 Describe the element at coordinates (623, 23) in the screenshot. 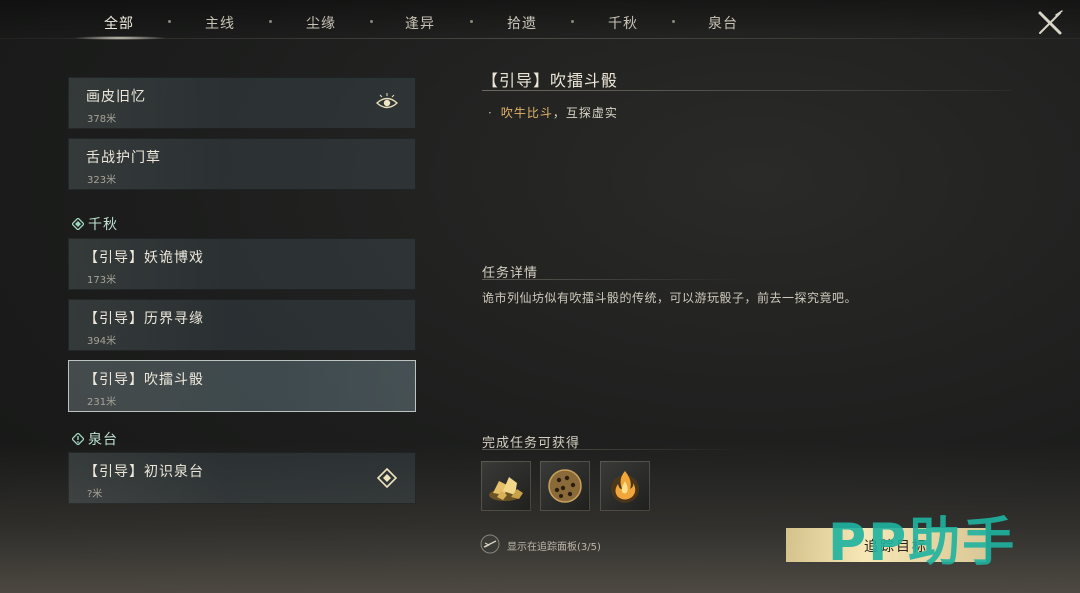

I see `tab-qianqiu: 千秋` at that location.